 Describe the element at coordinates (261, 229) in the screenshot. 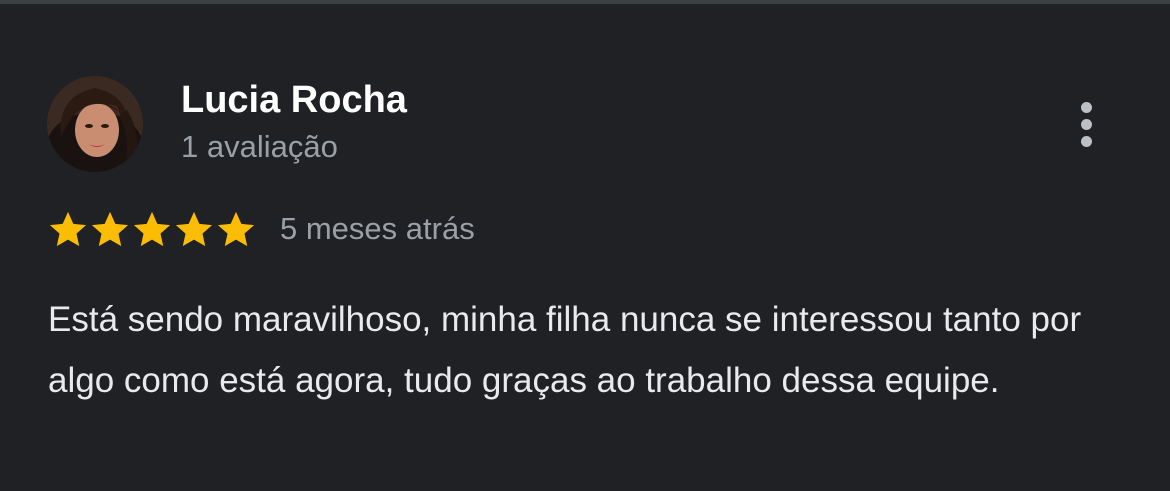

I see `rating-row: 5 meses atrás` at that location.